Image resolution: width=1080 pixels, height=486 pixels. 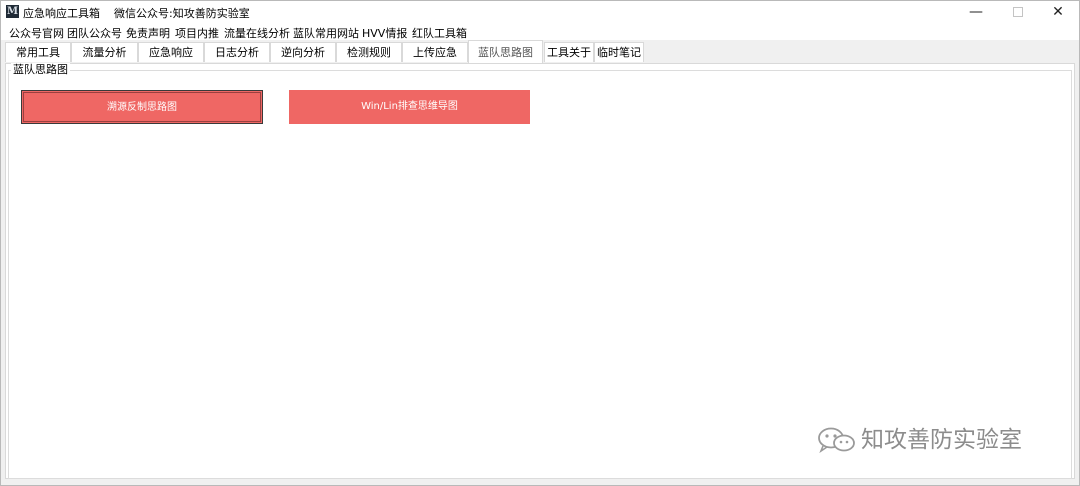 What do you see at coordinates (369, 52) in the screenshot?
I see `tab-detection-rules: 检测规则` at bounding box center [369, 52].